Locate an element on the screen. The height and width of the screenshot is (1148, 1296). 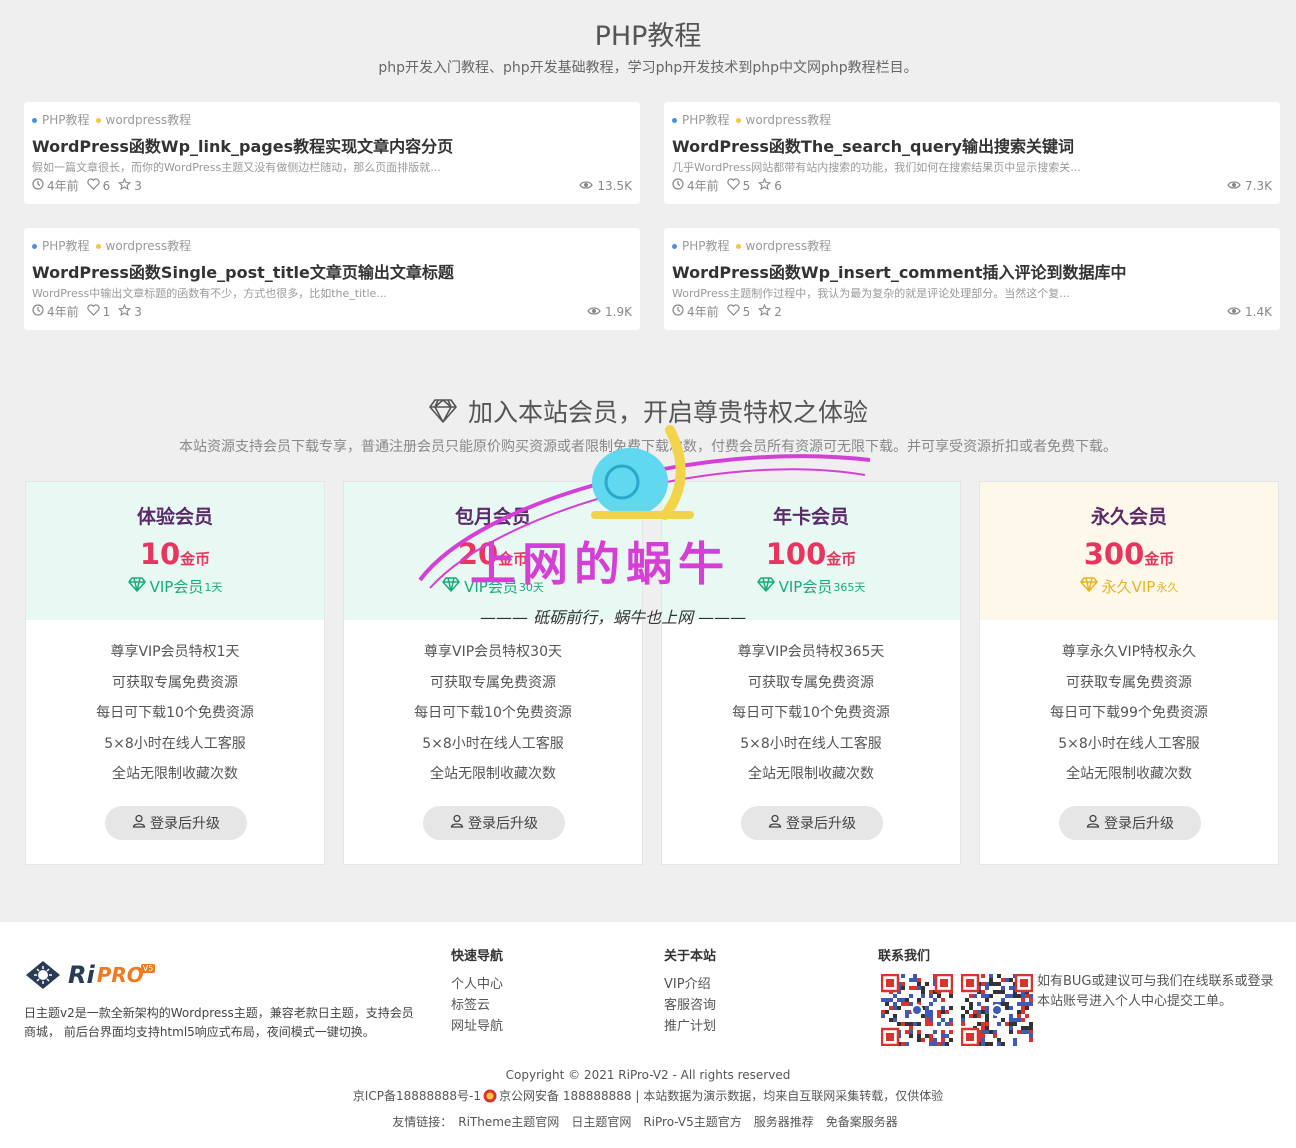
icp-link: 京ICP备18888888号-1 is located at coordinates (417, 1095).